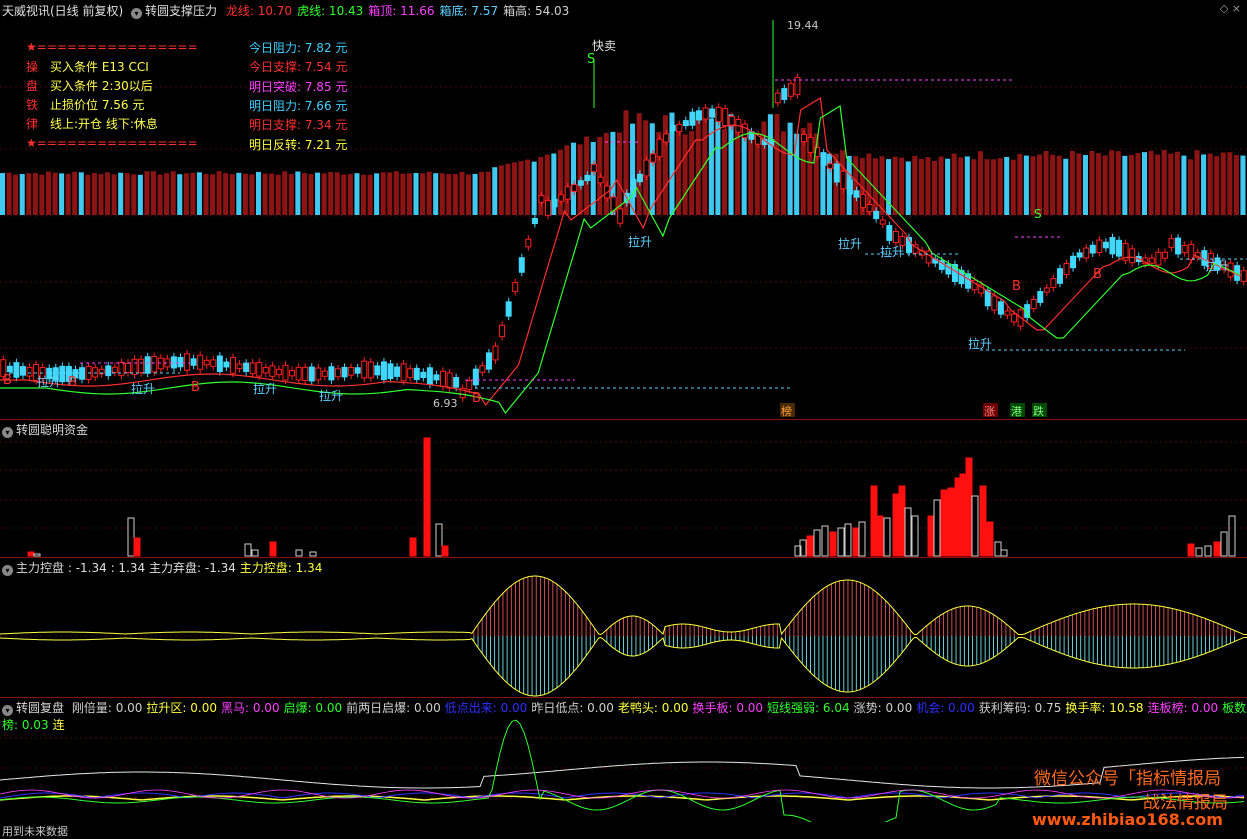 This screenshot has width=1247, height=839. What do you see at coordinates (623, 760) in the screenshot?
I see `review-chart` at bounding box center [623, 760].